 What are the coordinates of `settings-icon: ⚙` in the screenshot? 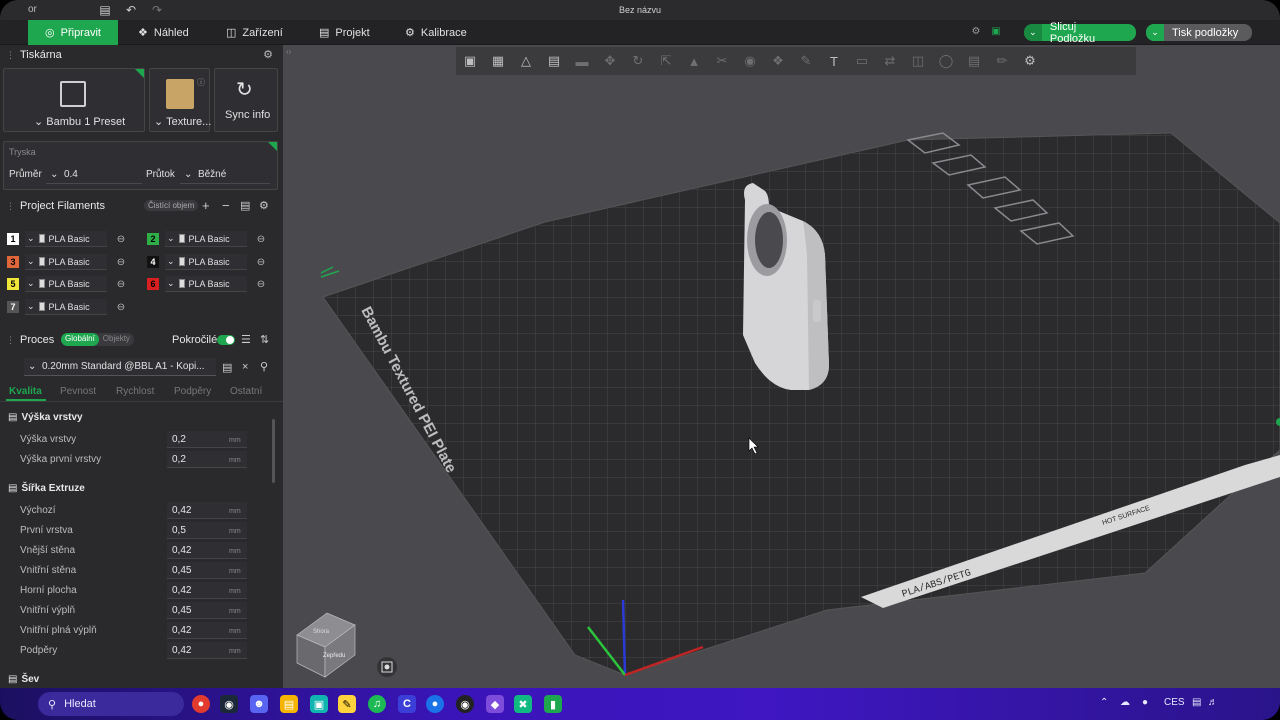 It's located at (976, 32).